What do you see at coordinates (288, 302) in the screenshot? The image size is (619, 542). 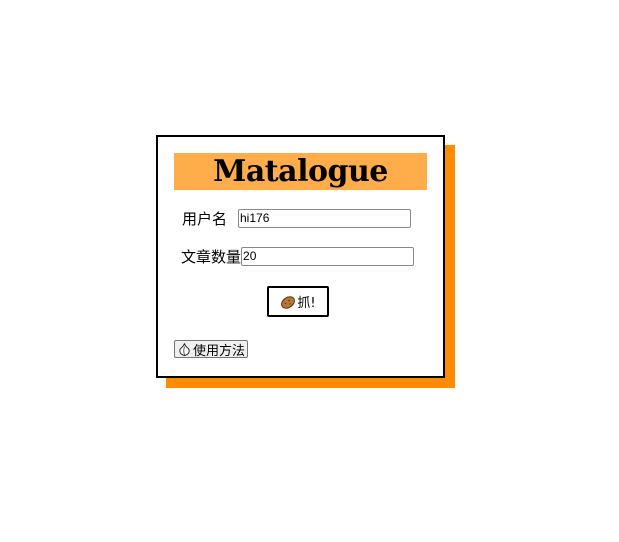 I see `potato-icon` at bounding box center [288, 302].